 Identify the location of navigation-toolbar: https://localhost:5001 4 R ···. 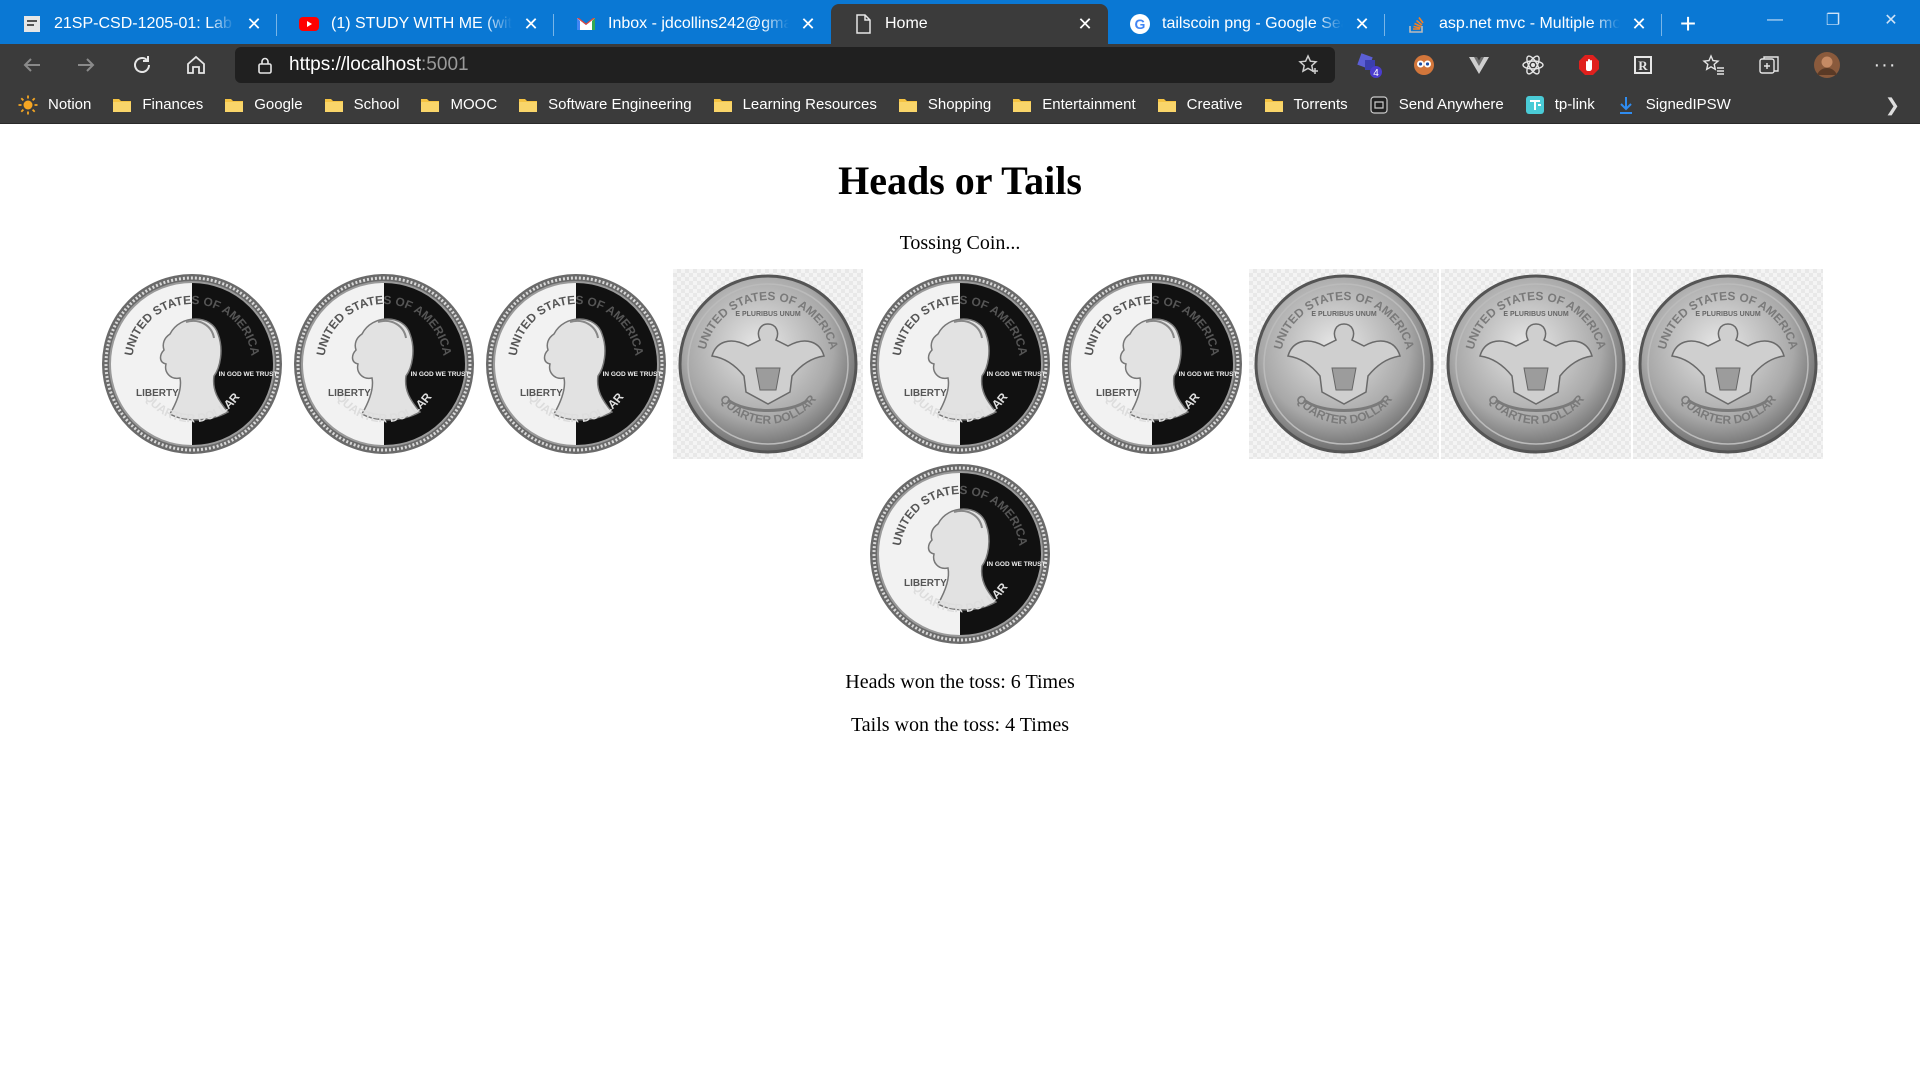
(960, 65).